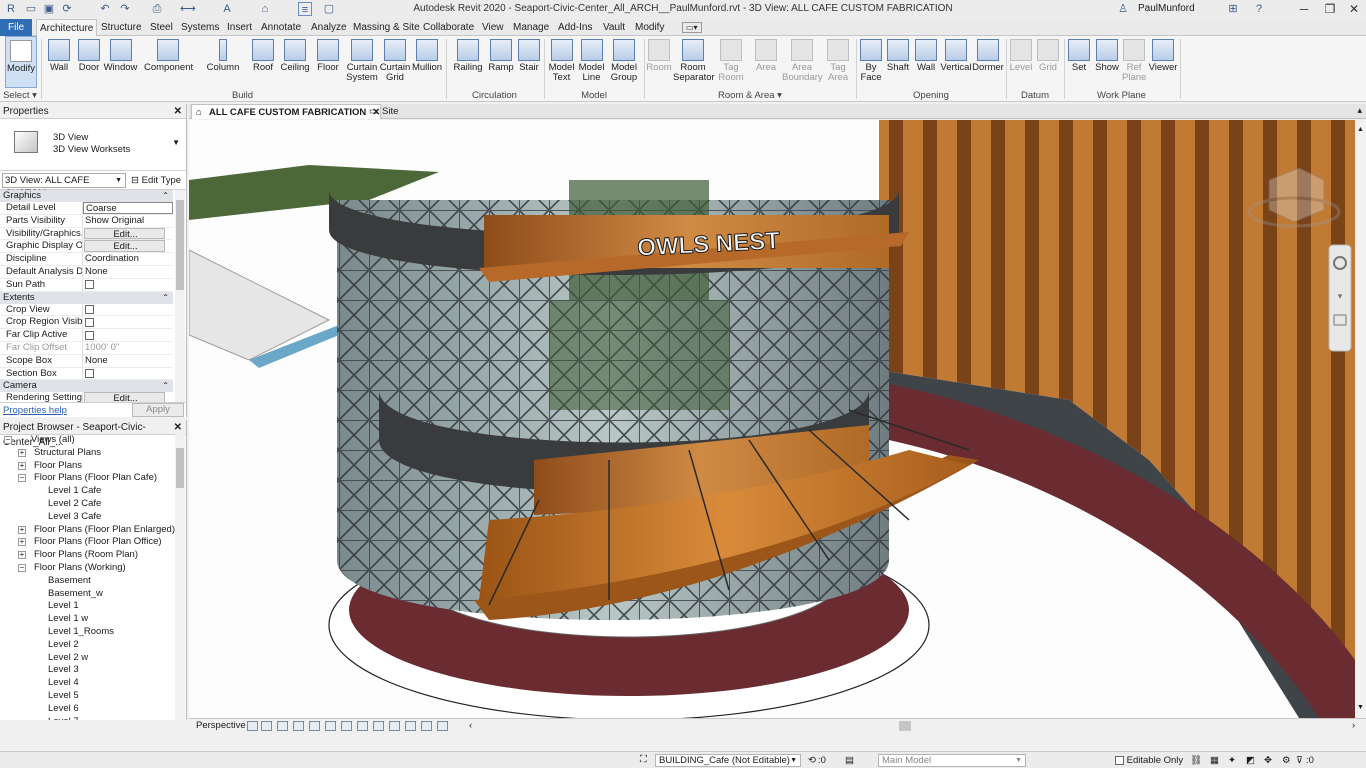 The height and width of the screenshot is (768, 1366). Describe the element at coordinates (87, 683) in the screenshot. I see `tree-node: Level 4` at that location.